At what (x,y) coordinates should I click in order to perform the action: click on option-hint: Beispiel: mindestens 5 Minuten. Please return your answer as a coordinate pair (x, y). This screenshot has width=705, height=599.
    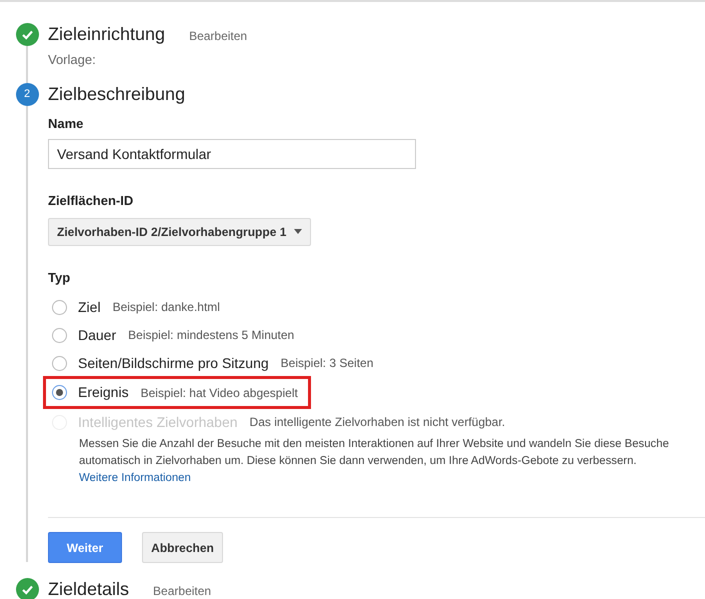
    Looking at the image, I should click on (211, 335).